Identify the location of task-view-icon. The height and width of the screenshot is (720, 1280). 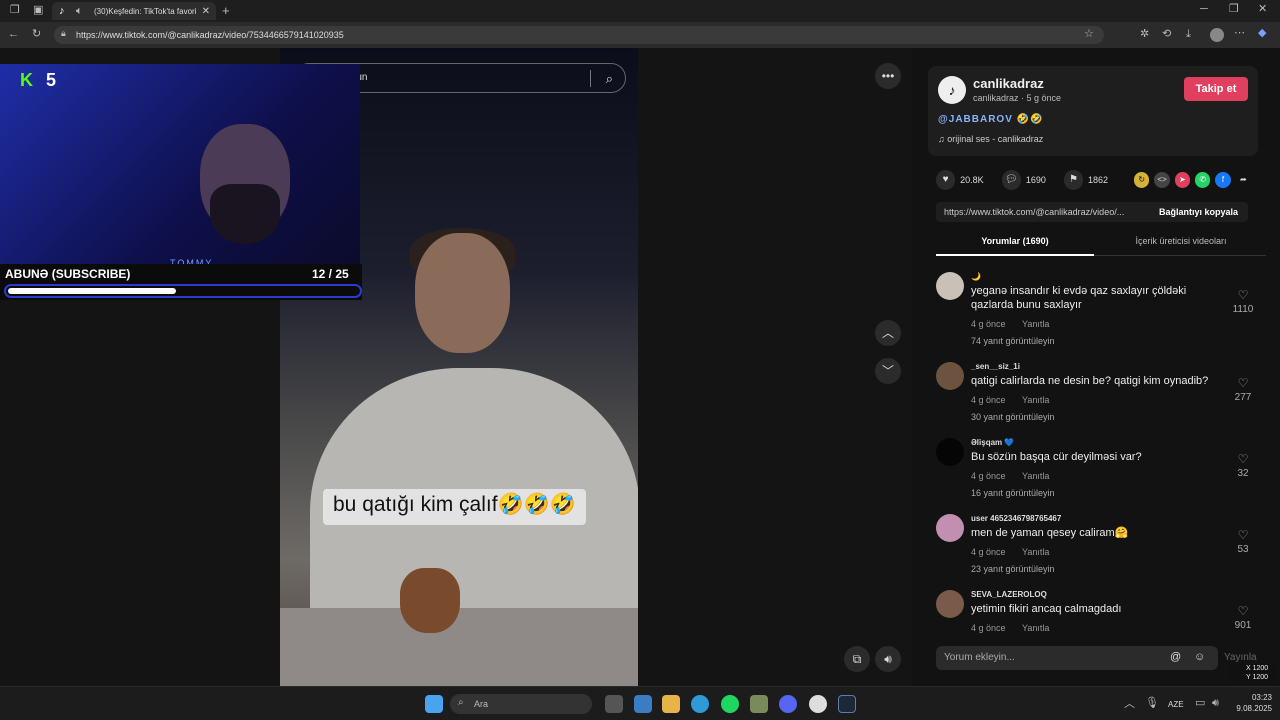
(614, 704).